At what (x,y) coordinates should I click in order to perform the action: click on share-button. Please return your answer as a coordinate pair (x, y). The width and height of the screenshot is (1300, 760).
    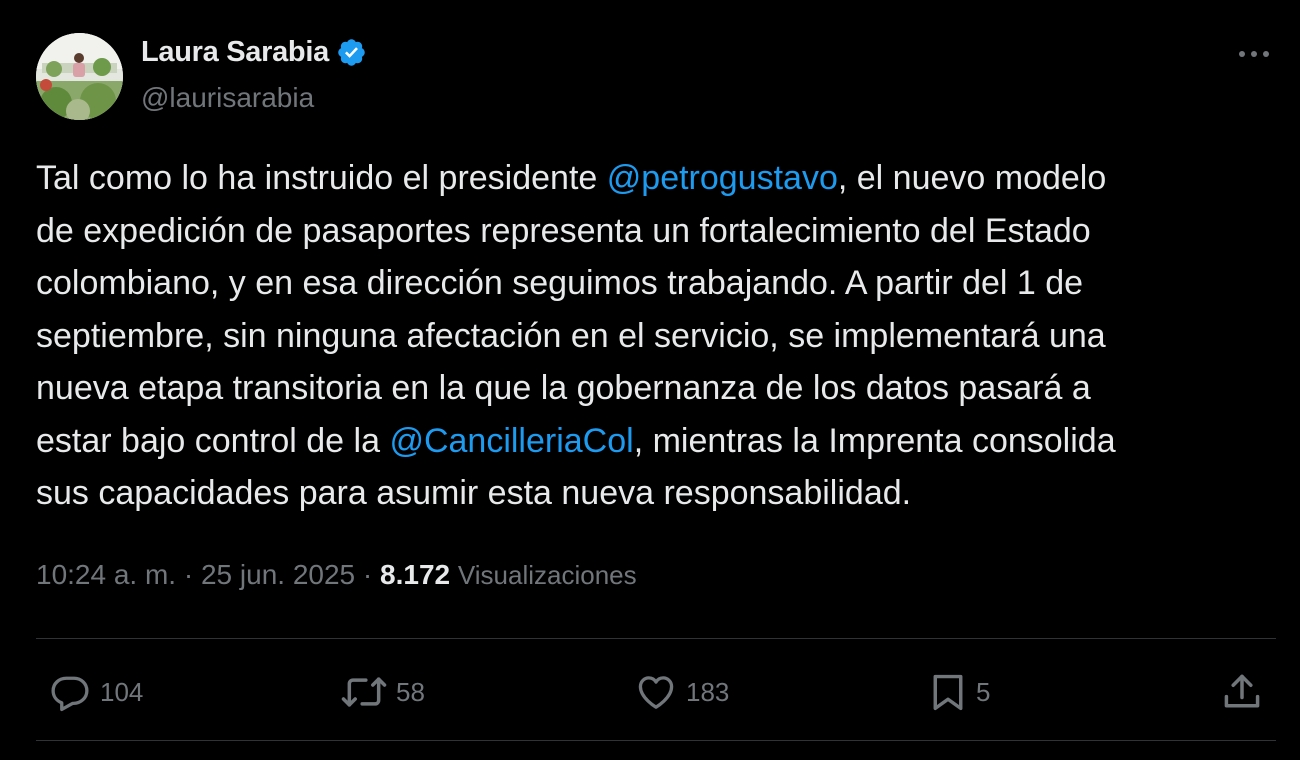
    Looking at the image, I should click on (1242, 692).